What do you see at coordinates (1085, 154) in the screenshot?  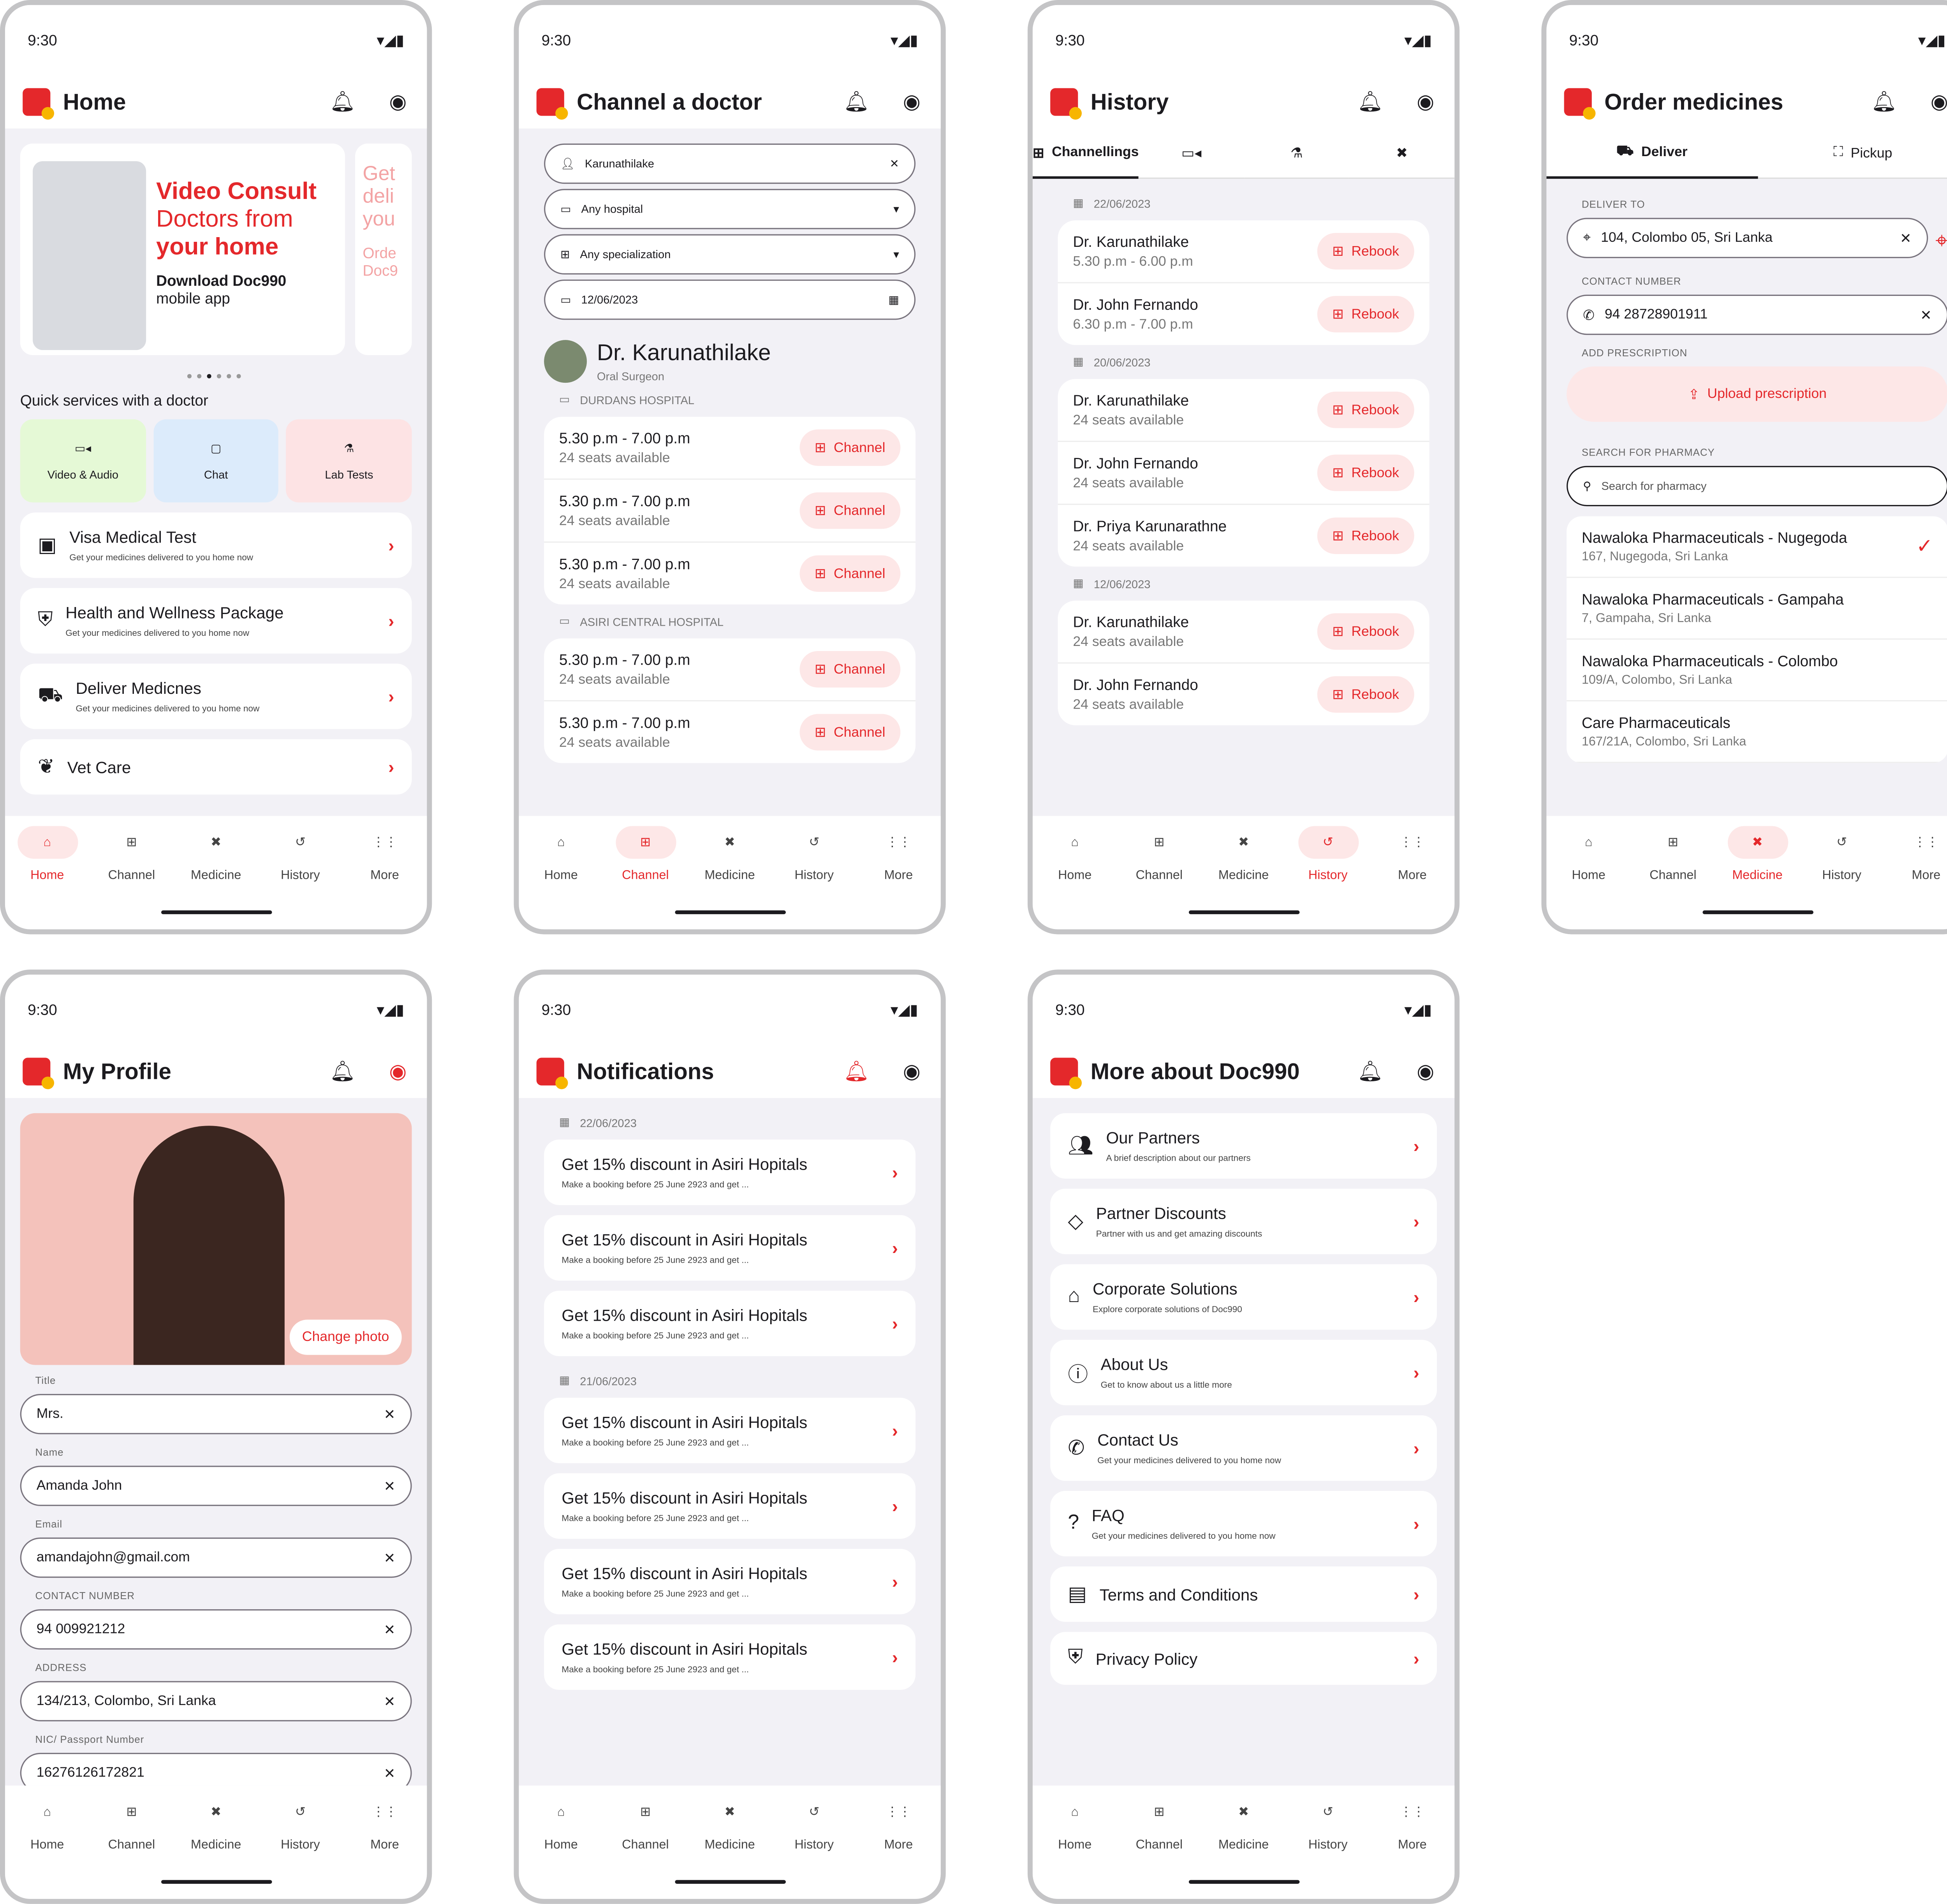 I see `tab-channellings: ⊞ Channellings` at bounding box center [1085, 154].